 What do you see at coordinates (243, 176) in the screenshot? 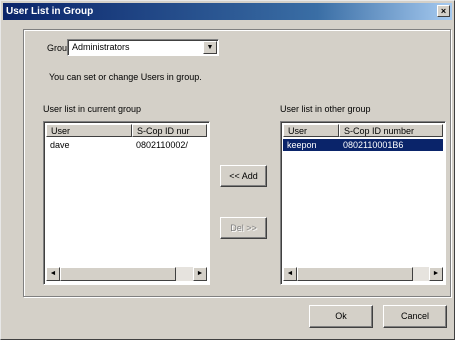
I see `add-button: << Add` at bounding box center [243, 176].